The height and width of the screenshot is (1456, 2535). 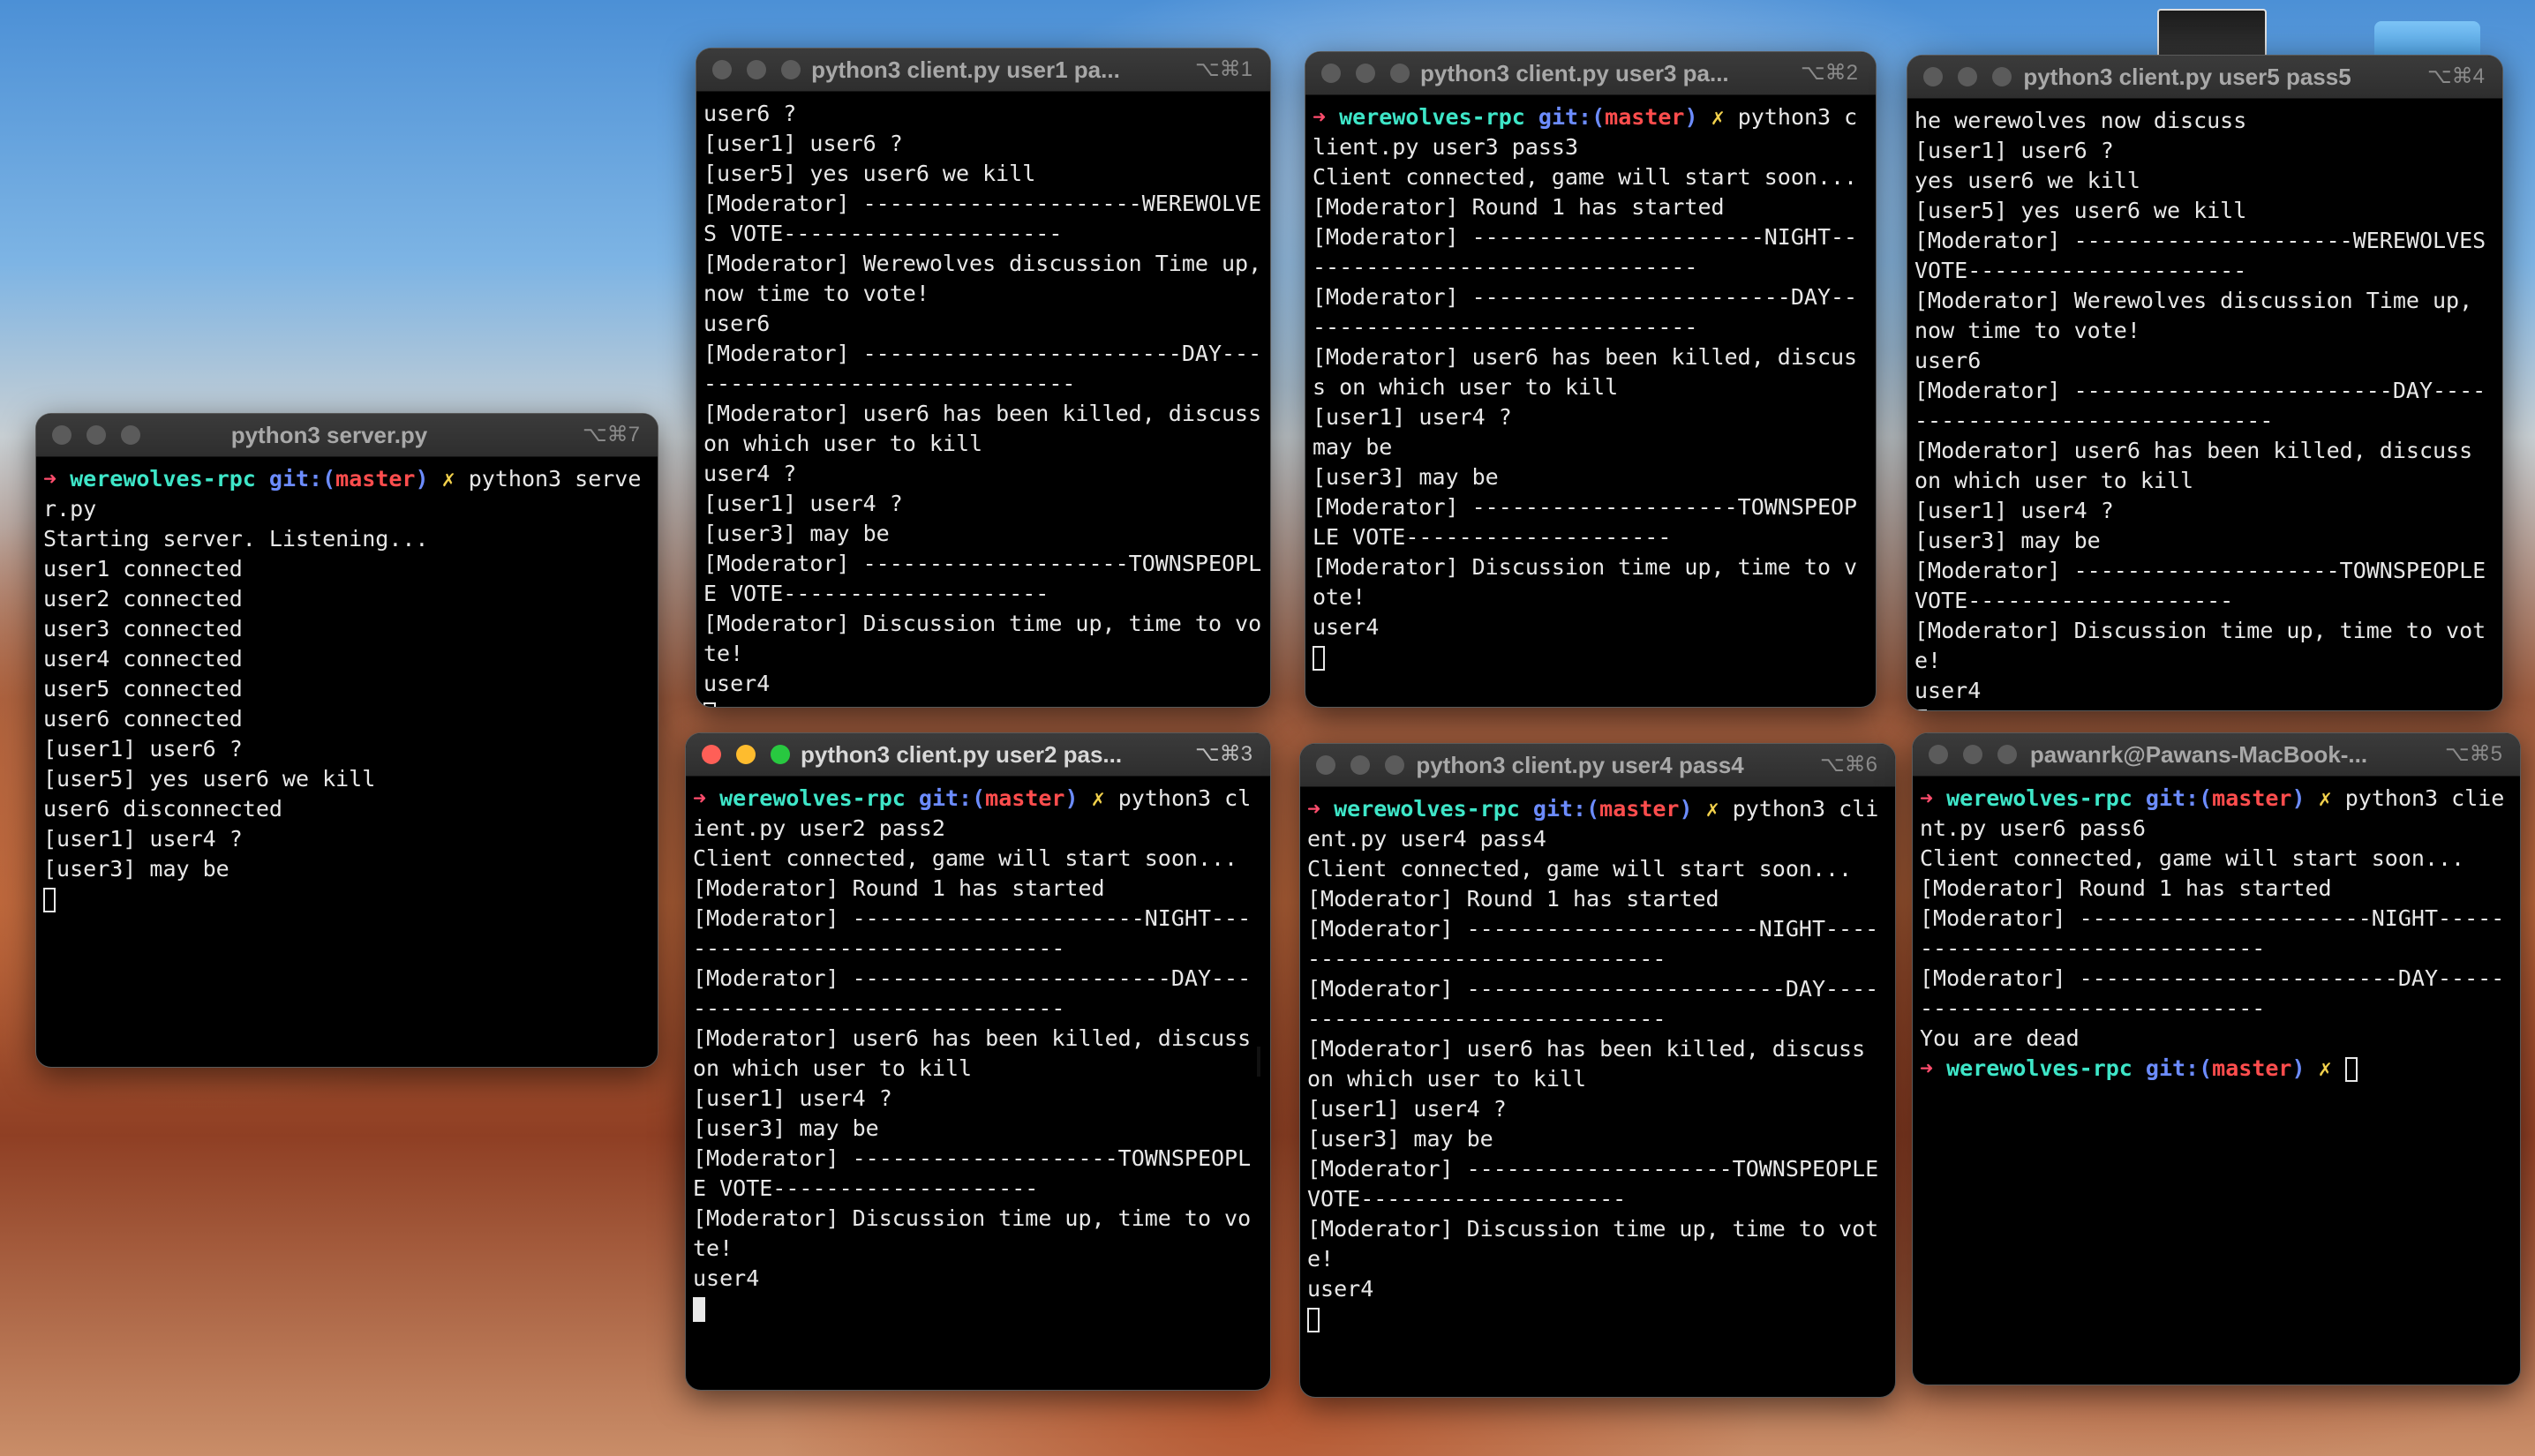 I want to click on output-line: user6 disconnected, so click(x=162, y=809).